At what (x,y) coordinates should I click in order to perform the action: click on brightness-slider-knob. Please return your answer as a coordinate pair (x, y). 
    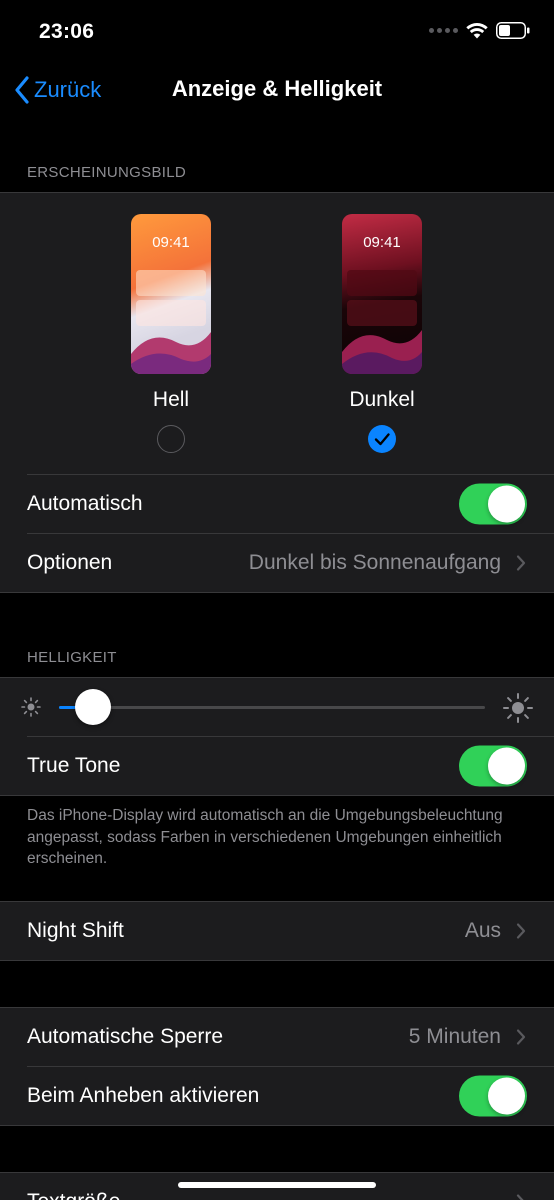
    Looking at the image, I should click on (93, 707).